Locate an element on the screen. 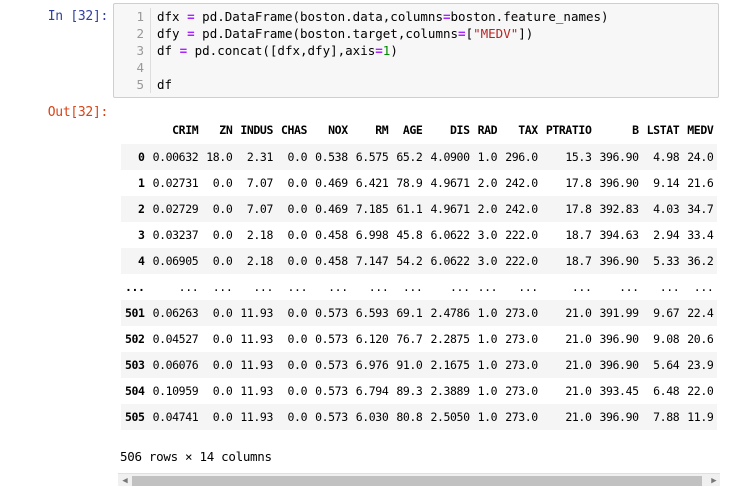 The height and width of the screenshot is (487, 732). table-cell: 2.94 is located at coordinates (666, 235).